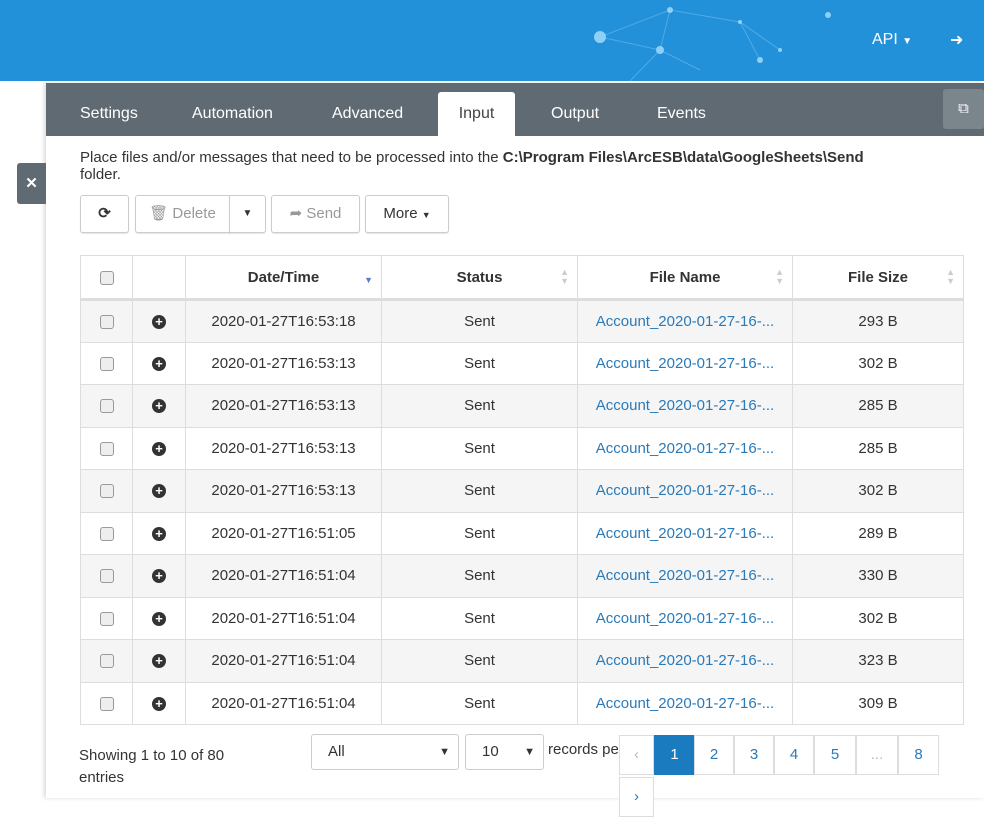  What do you see at coordinates (674, 755) in the screenshot?
I see `page-button: 1` at bounding box center [674, 755].